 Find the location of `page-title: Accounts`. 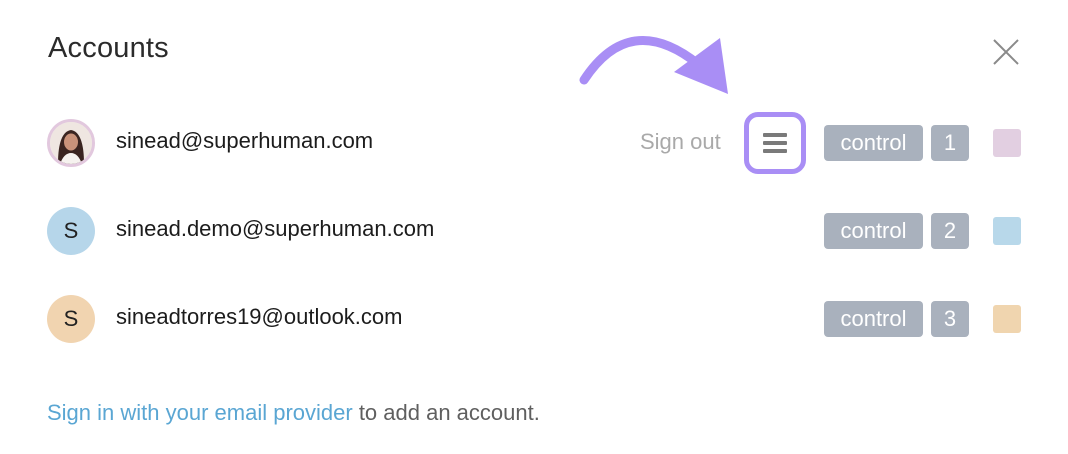

page-title: Accounts is located at coordinates (108, 48).